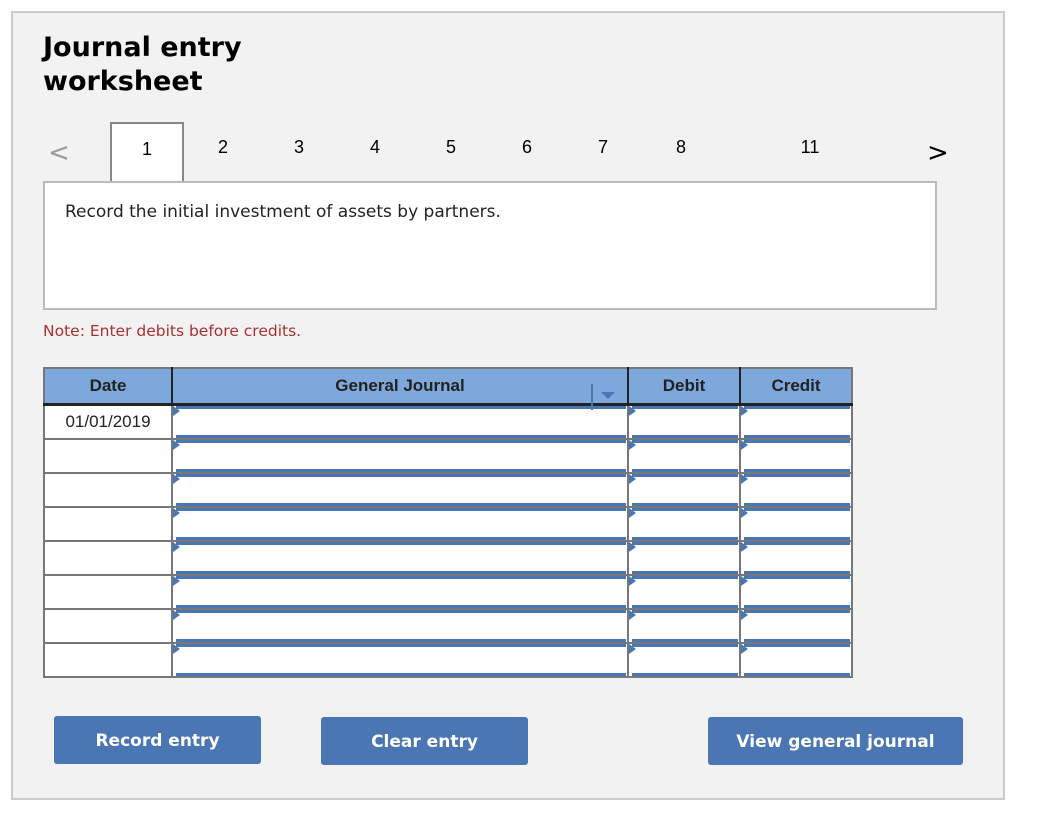  I want to click on note-text: Note: Enter debits before credits., so click(172, 331).